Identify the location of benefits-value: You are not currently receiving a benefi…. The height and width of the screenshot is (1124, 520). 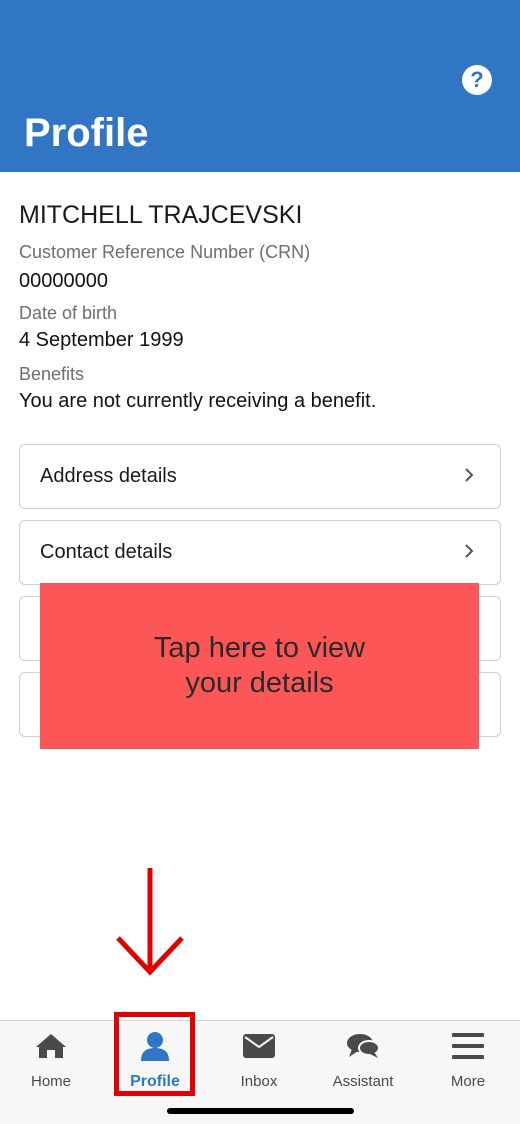
(198, 401).